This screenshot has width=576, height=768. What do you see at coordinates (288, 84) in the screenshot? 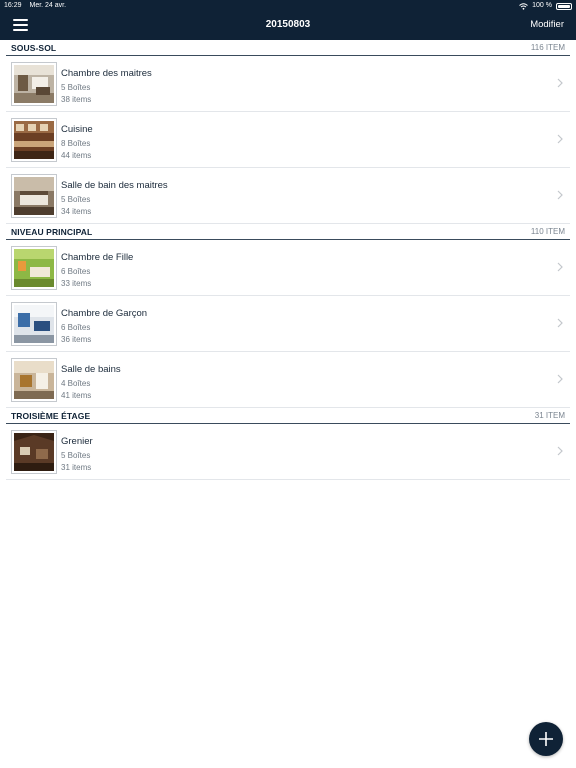
I see `list-item: Chambre des maitres 5 Boîtes 38 items` at bounding box center [288, 84].